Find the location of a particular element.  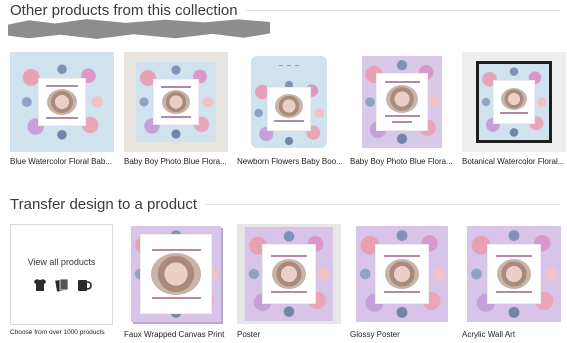

product-caption: Poster is located at coordinates (290, 334).